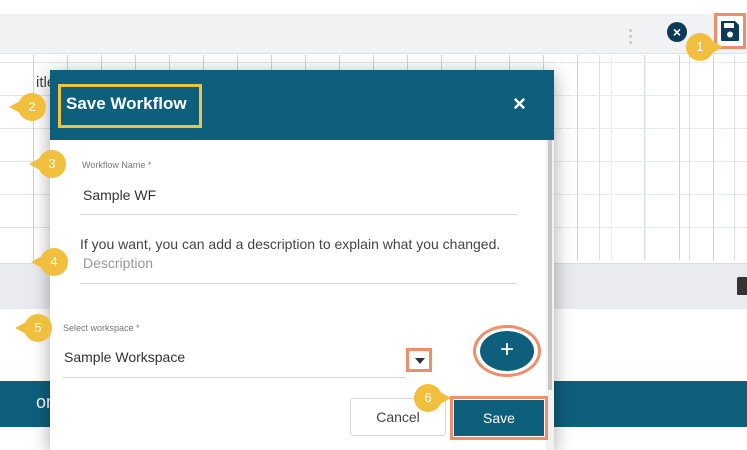 The height and width of the screenshot is (450, 747). I want to click on add-workspace-button: +, so click(507, 351).